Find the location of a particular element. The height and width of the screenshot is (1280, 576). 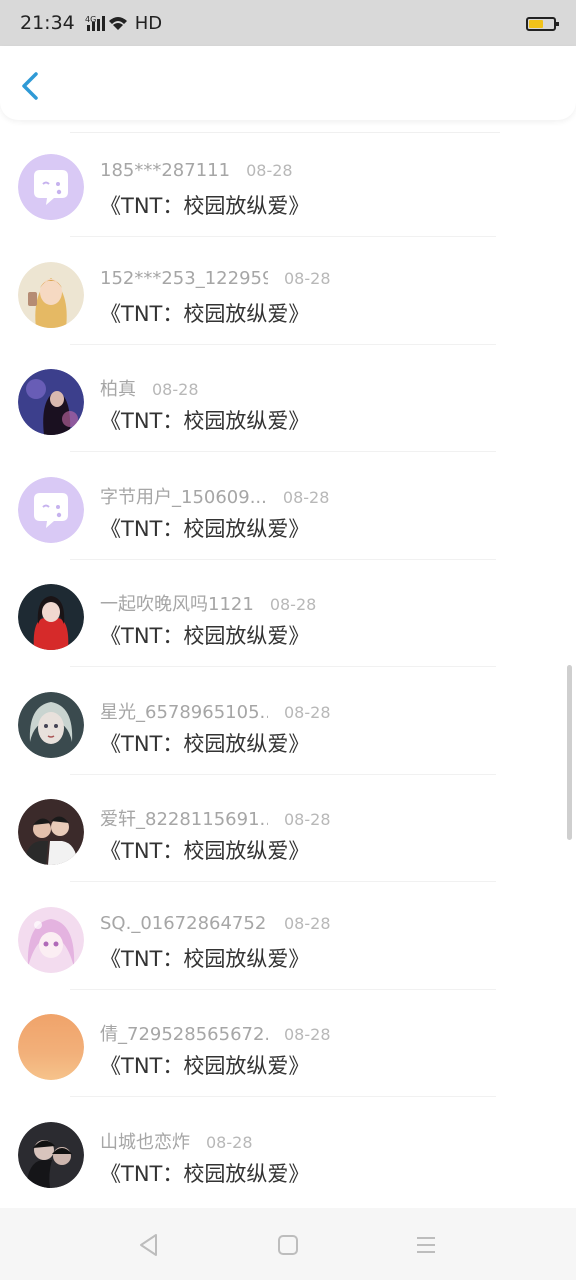

status-time: 21:34 is located at coordinates (47, 23).